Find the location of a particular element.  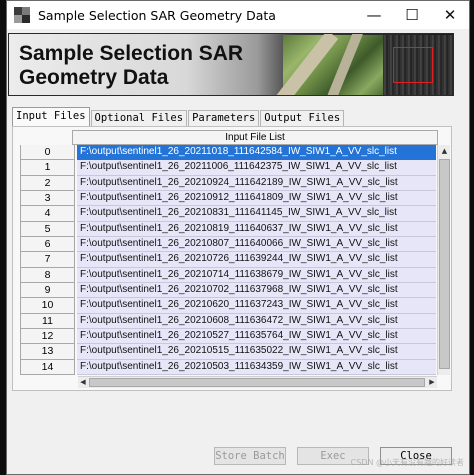

row-index: 12 is located at coordinates (47, 337).